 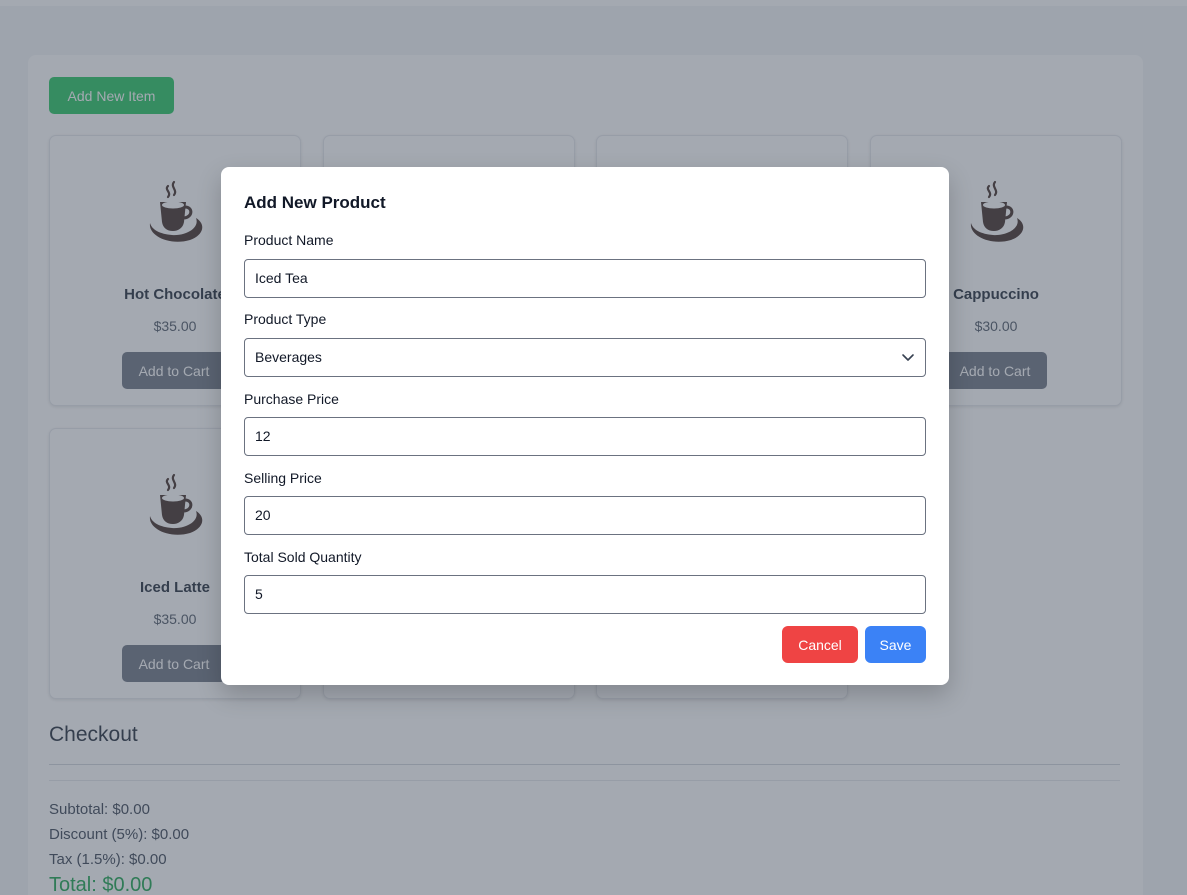 What do you see at coordinates (585, 515) in the screenshot?
I see `selling-price-input: 20` at bounding box center [585, 515].